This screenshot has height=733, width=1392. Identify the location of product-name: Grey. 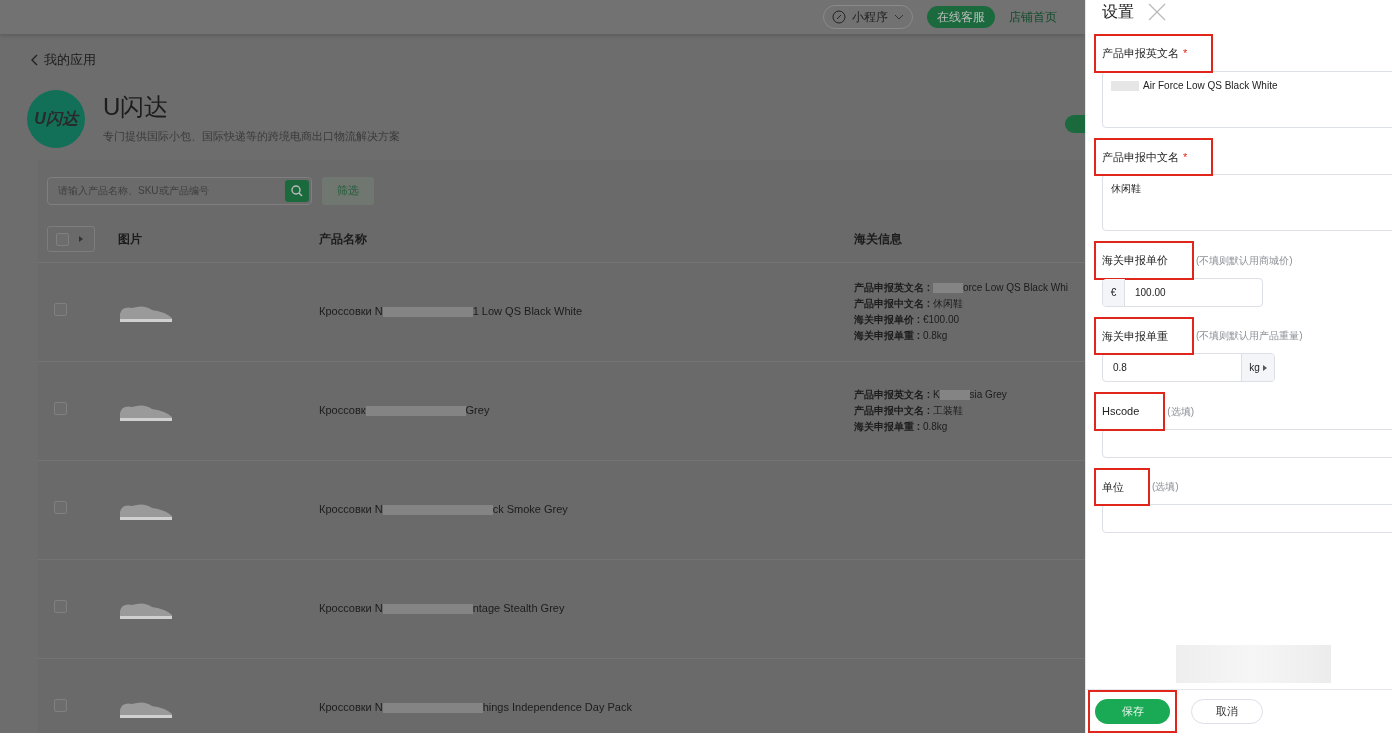
(477, 411).